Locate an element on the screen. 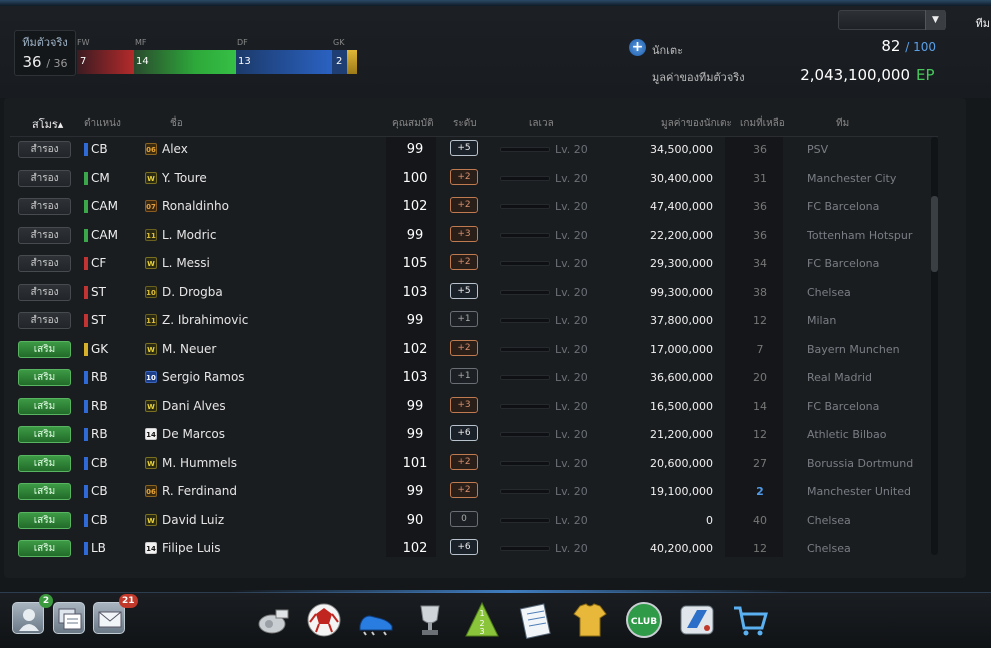  player-name: M. Hummels is located at coordinates (199, 463).